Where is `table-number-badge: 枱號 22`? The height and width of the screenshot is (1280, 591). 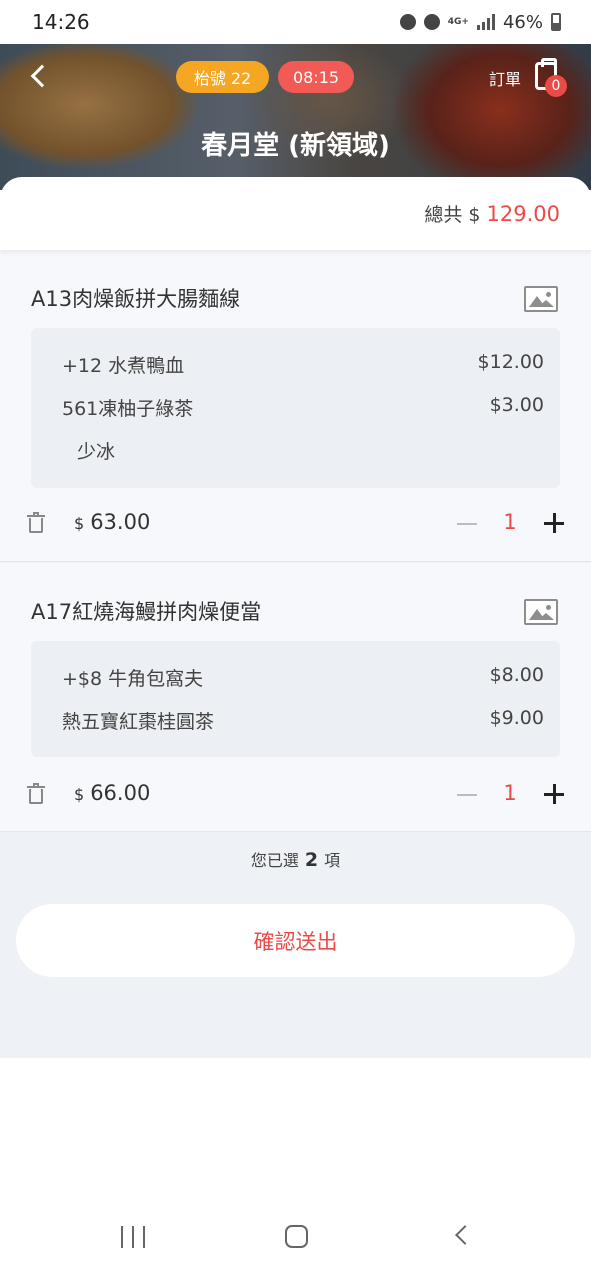 table-number-badge: 枱號 22 is located at coordinates (222, 77).